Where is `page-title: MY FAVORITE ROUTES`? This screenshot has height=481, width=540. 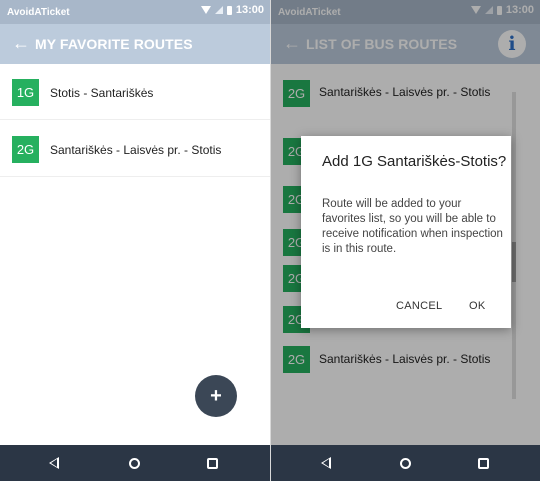
page-title: MY FAVORITE ROUTES is located at coordinates (114, 44).